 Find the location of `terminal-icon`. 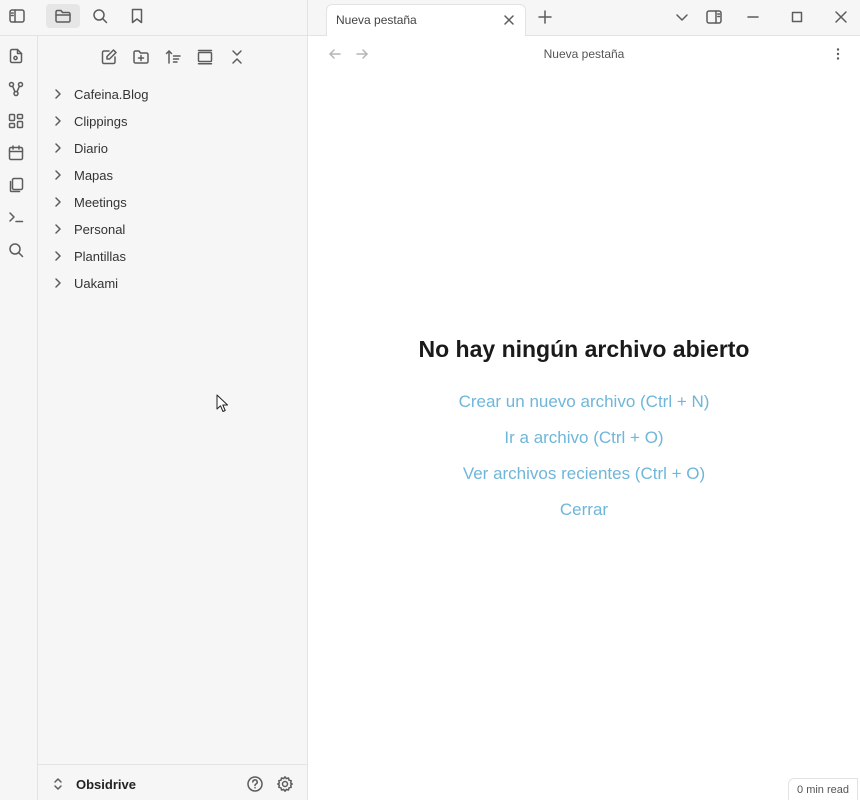

terminal-icon is located at coordinates (16, 217).